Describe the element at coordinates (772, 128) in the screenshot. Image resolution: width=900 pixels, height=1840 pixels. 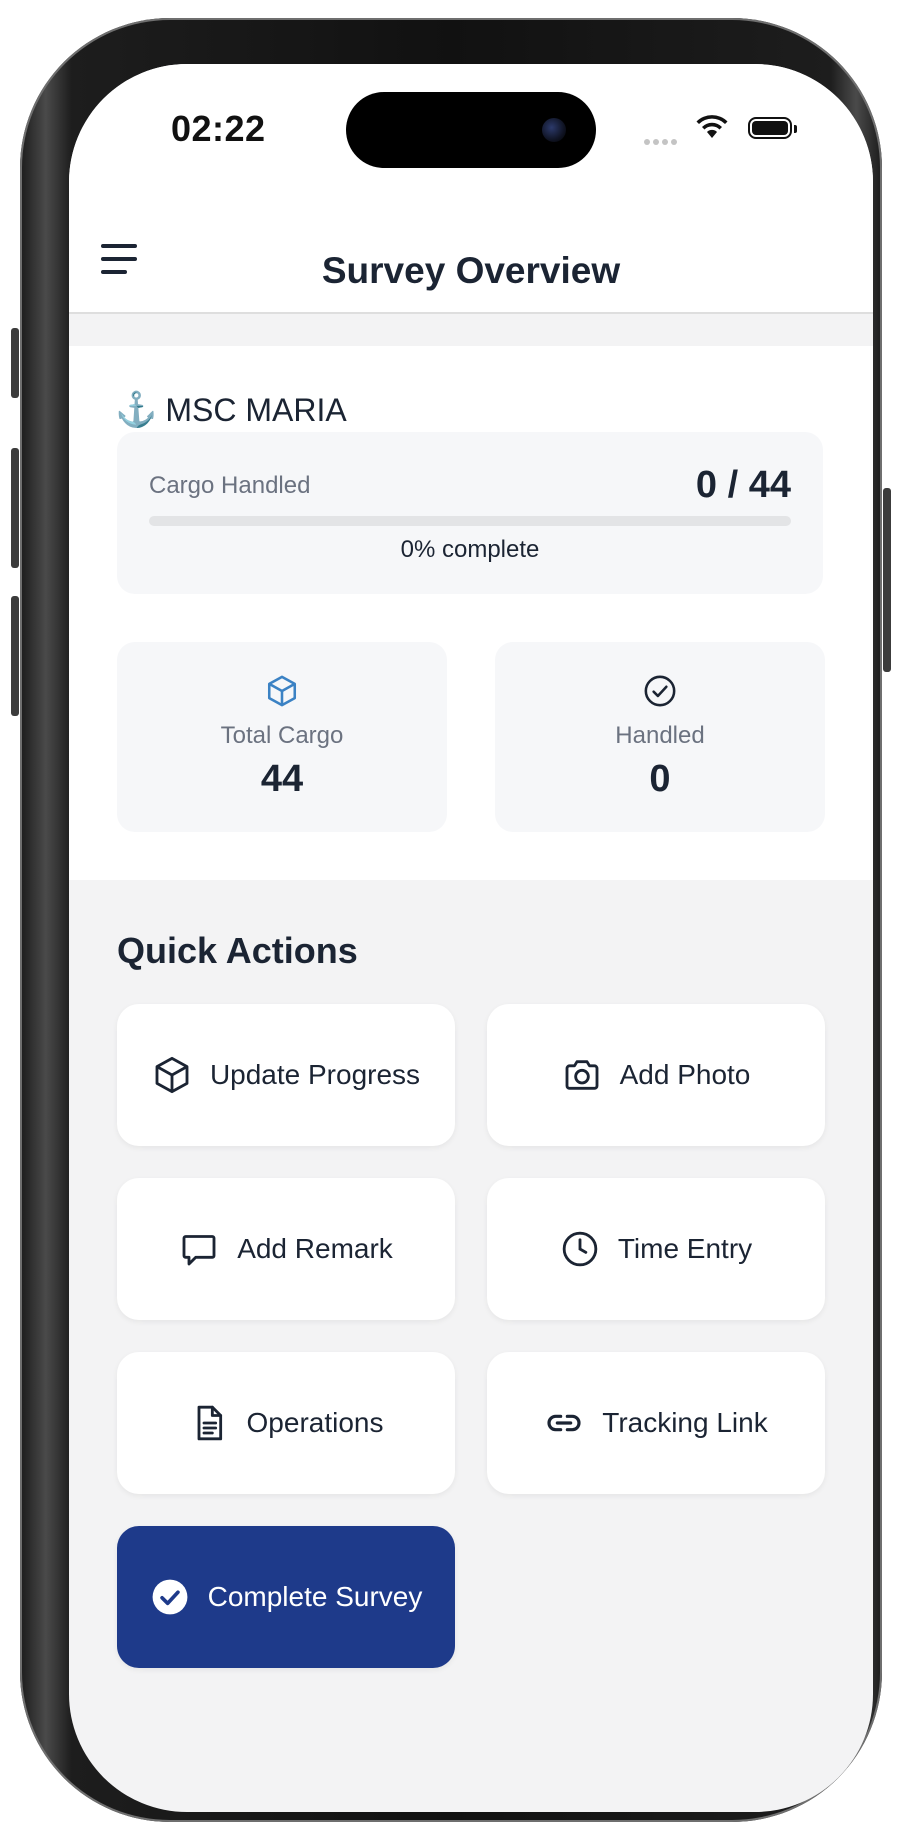
I see `battery-icon` at that location.